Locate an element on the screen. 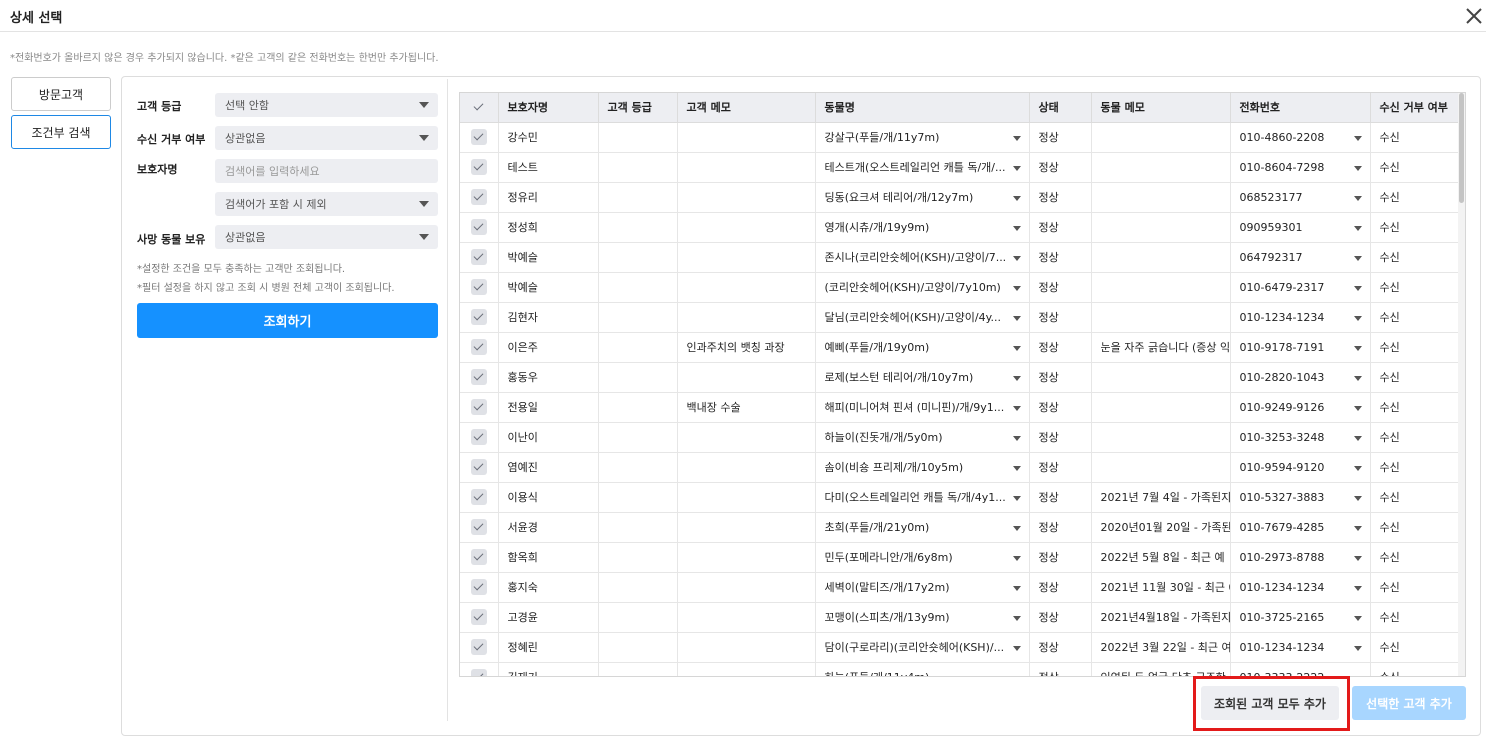  pet-select: 하늘(푸들/개/11y4m) is located at coordinates (922, 669).